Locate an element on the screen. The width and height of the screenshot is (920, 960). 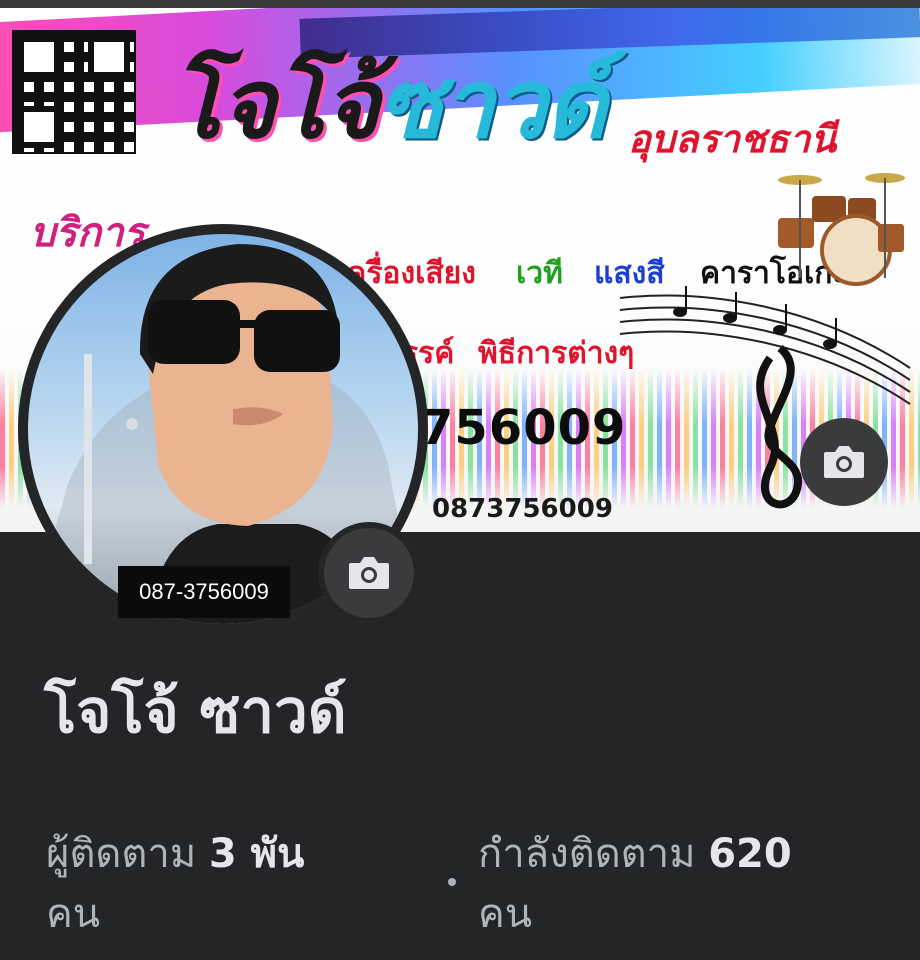
cover-phone-large: 756009 is located at coordinates (523, 428).